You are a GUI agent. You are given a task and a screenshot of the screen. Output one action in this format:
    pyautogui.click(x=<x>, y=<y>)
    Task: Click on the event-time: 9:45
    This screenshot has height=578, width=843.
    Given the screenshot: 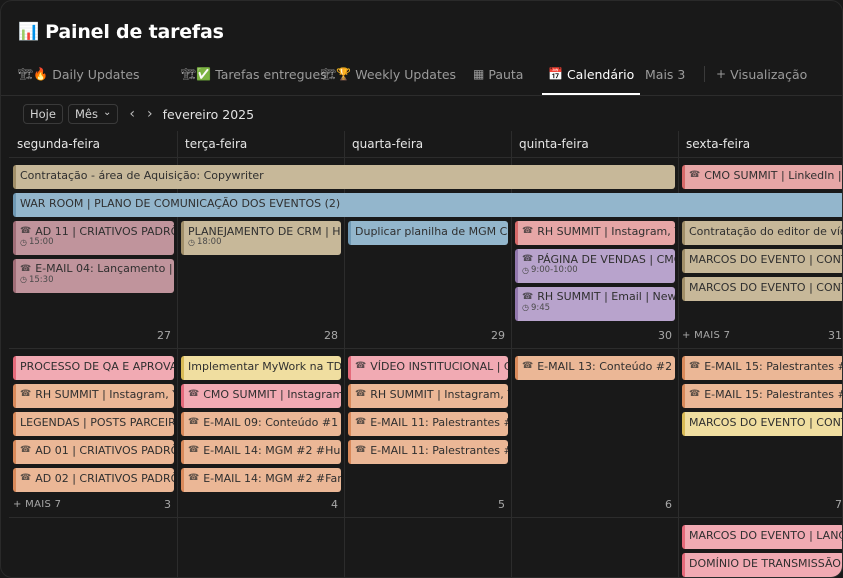 What is the action you would take?
    pyautogui.click(x=540, y=307)
    